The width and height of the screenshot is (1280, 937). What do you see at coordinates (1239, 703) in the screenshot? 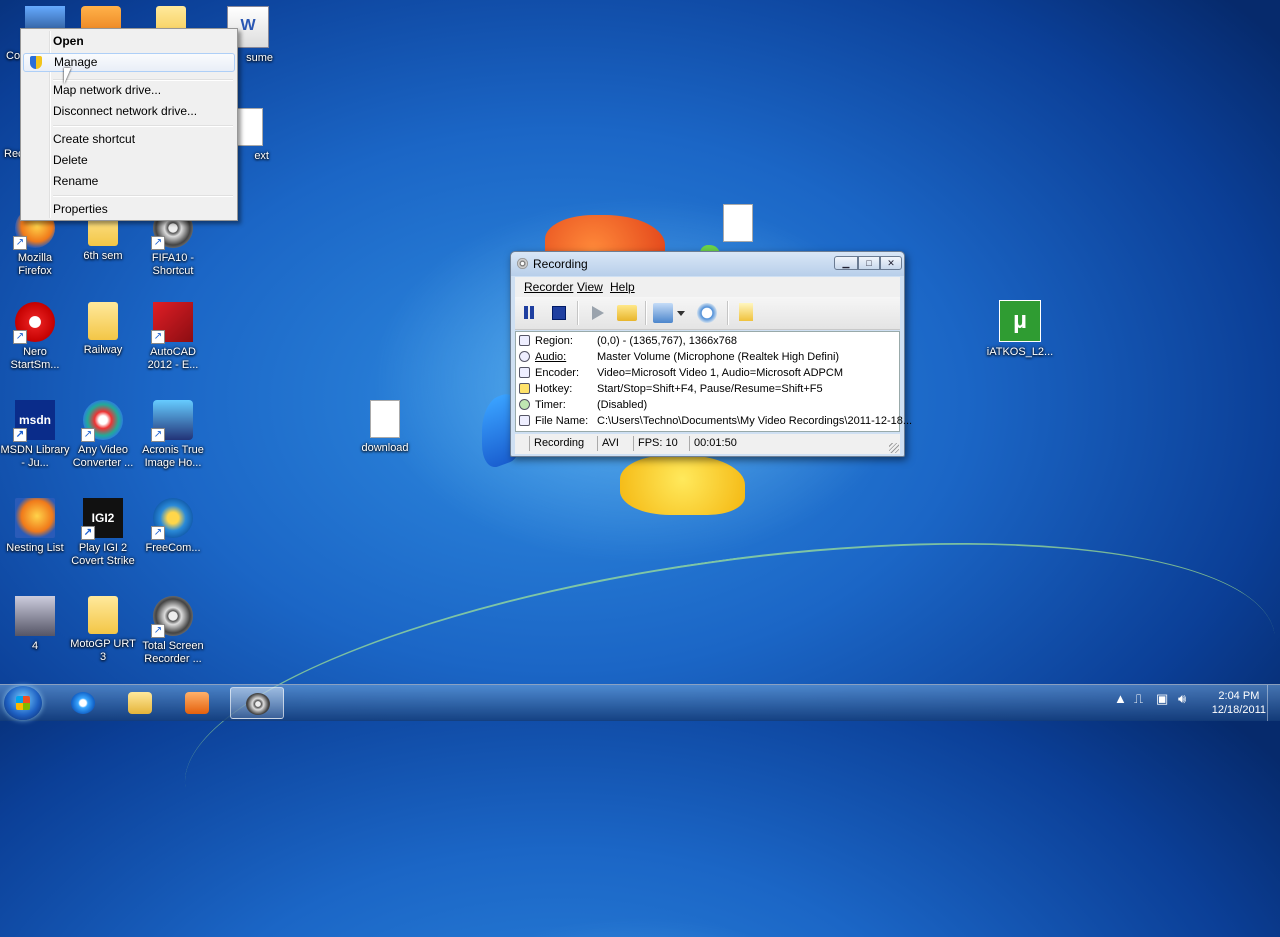
I see `taskbar-clock: 2:04 PM 12/18/2011` at bounding box center [1239, 703].